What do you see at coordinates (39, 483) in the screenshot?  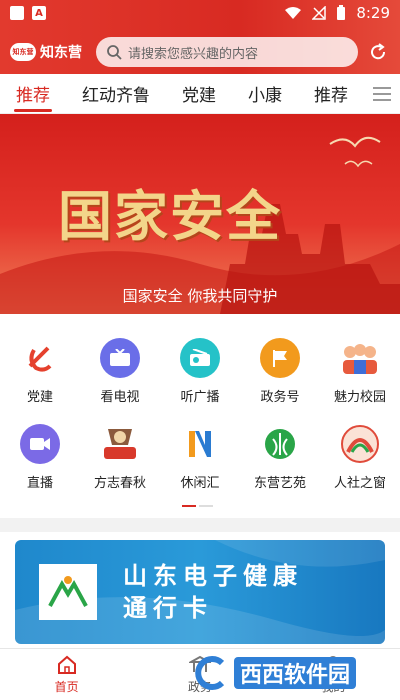 I see `grid-label: 直播` at bounding box center [39, 483].